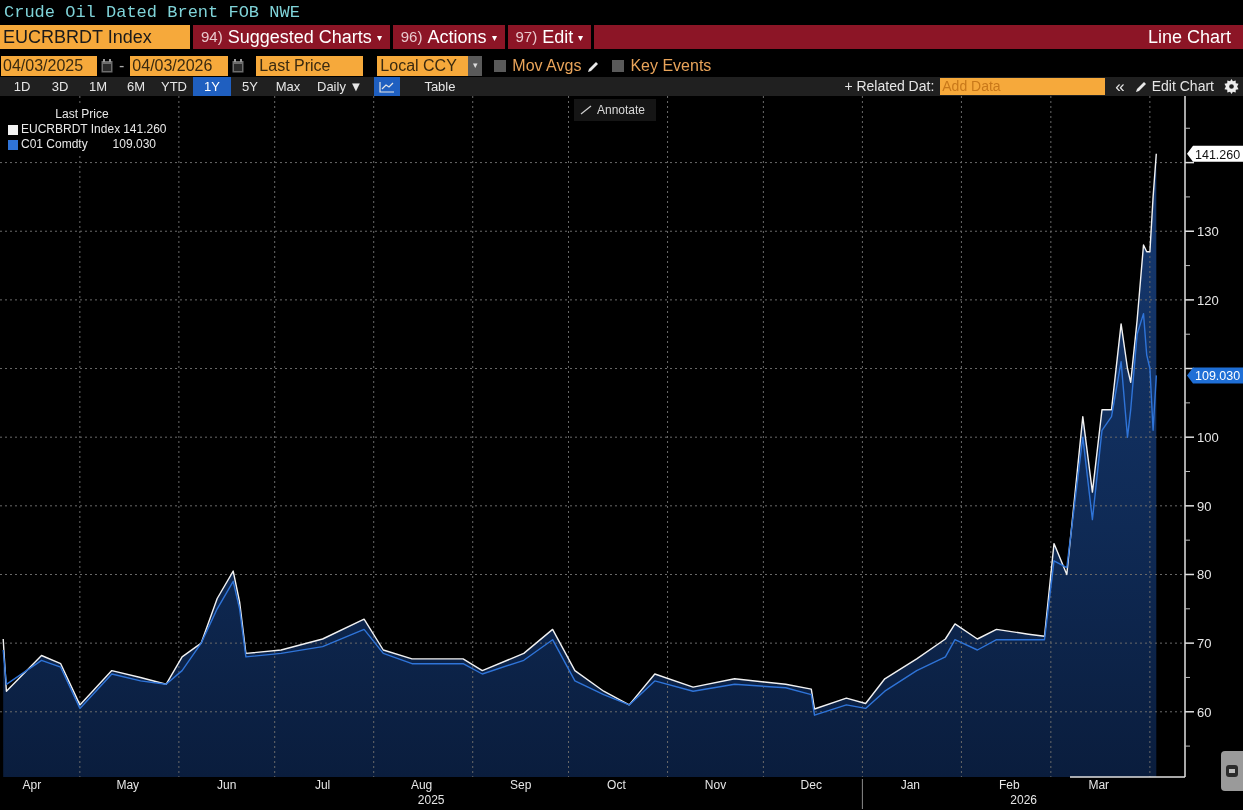 The image size is (1243, 810). What do you see at coordinates (520, 785) in the screenshot?
I see `x-axis-label: Sep` at bounding box center [520, 785].